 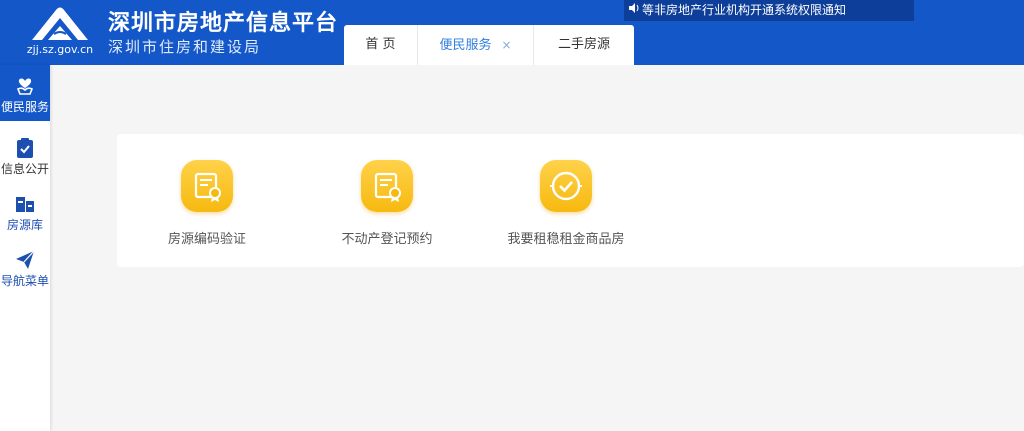 I want to click on site-title: 深圳市房地产信息平台, so click(x=223, y=23).